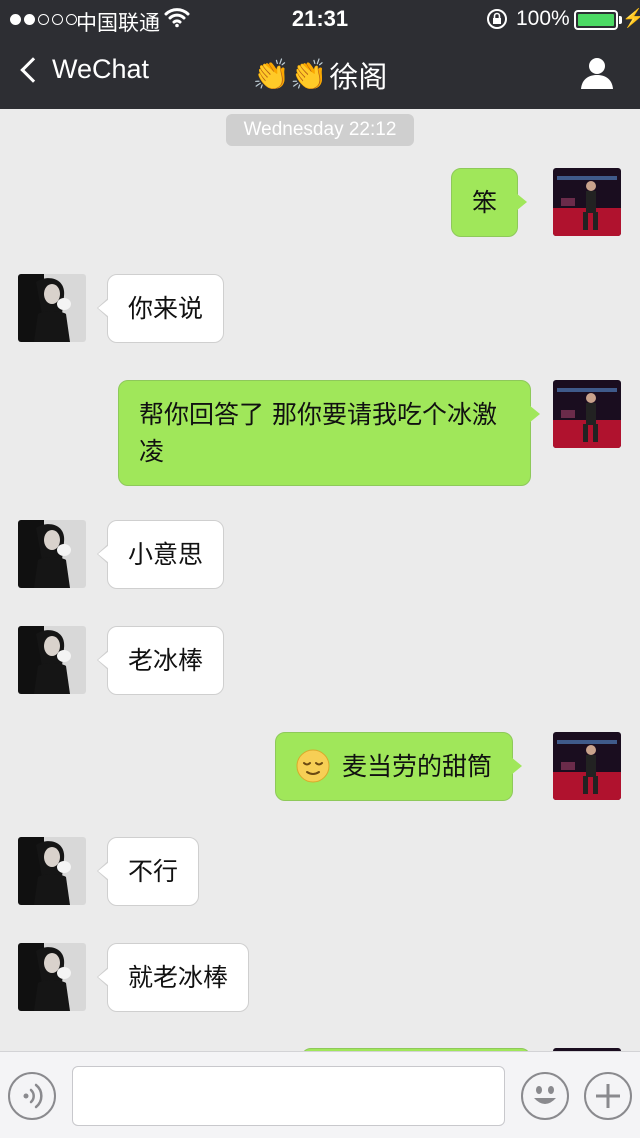 The height and width of the screenshot is (1138, 640). I want to click on message-bubble: 就老冰棒, so click(173, 977).